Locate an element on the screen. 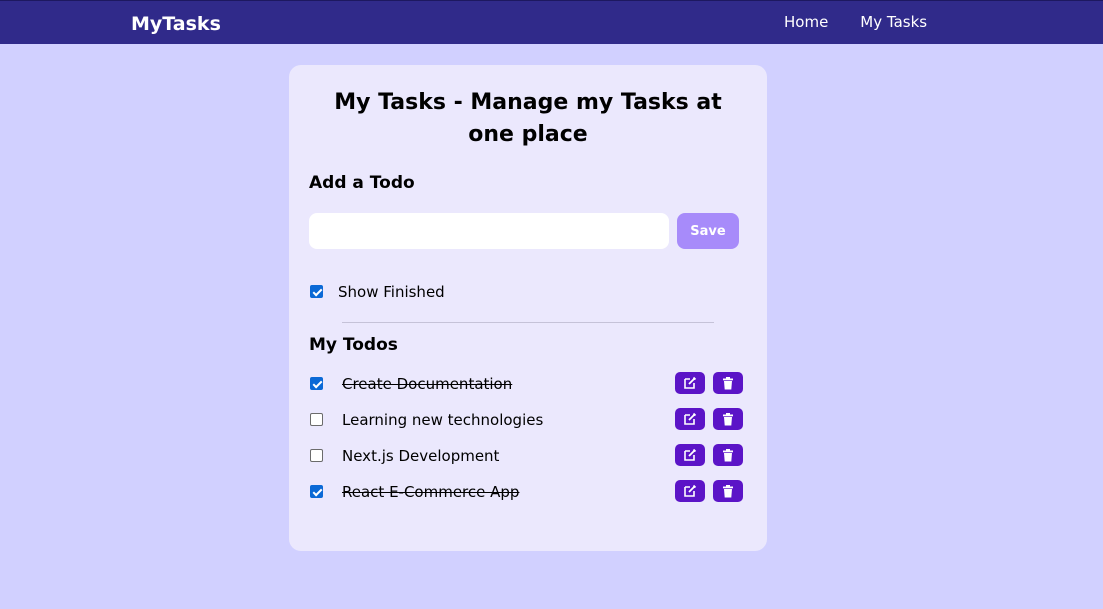 The height and width of the screenshot is (609, 1103). save-button: Save is located at coordinates (708, 231).